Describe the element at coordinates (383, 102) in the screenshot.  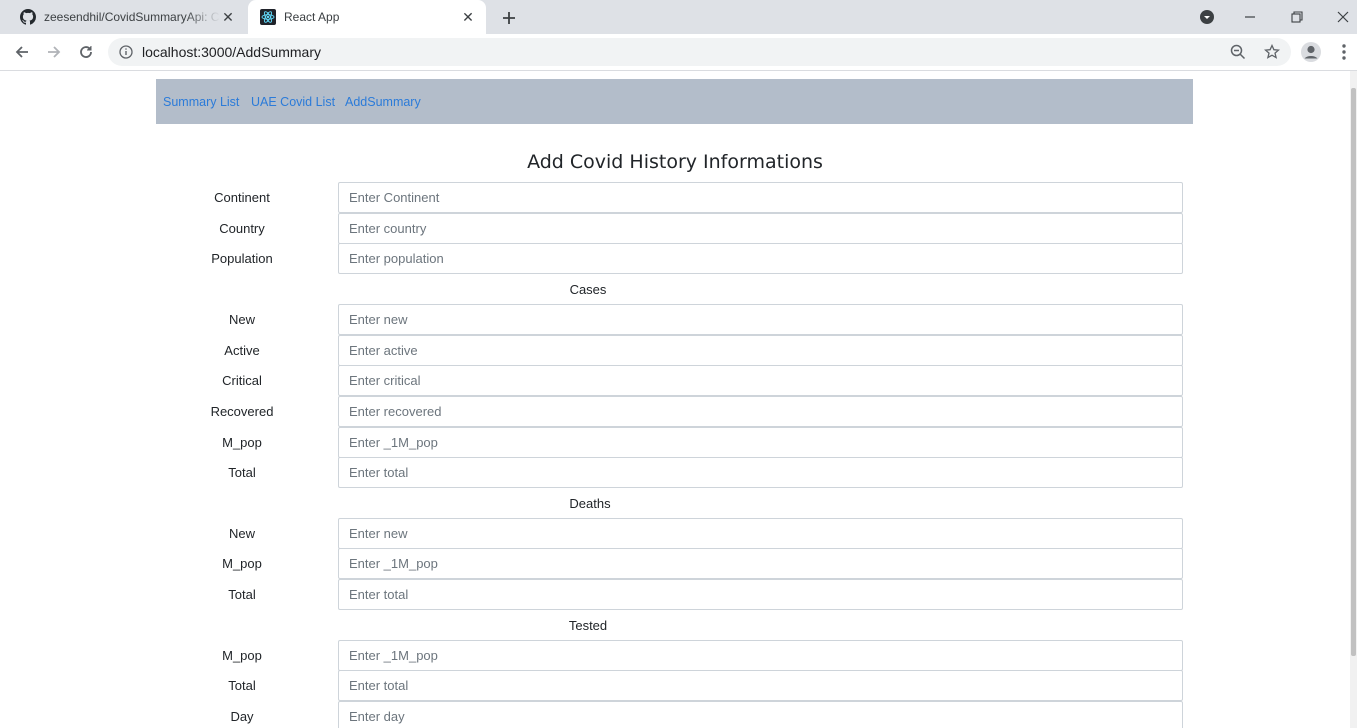
I see `nav-link-add-summary: AddSummary` at that location.